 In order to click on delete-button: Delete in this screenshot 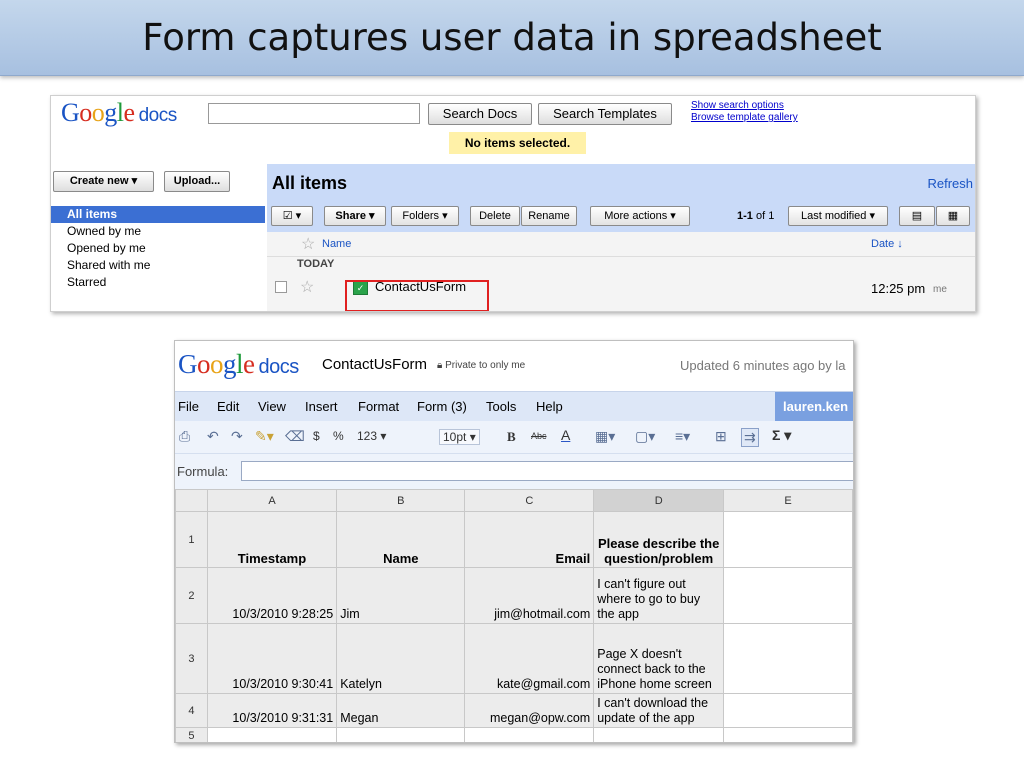, I will do `click(495, 216)`.